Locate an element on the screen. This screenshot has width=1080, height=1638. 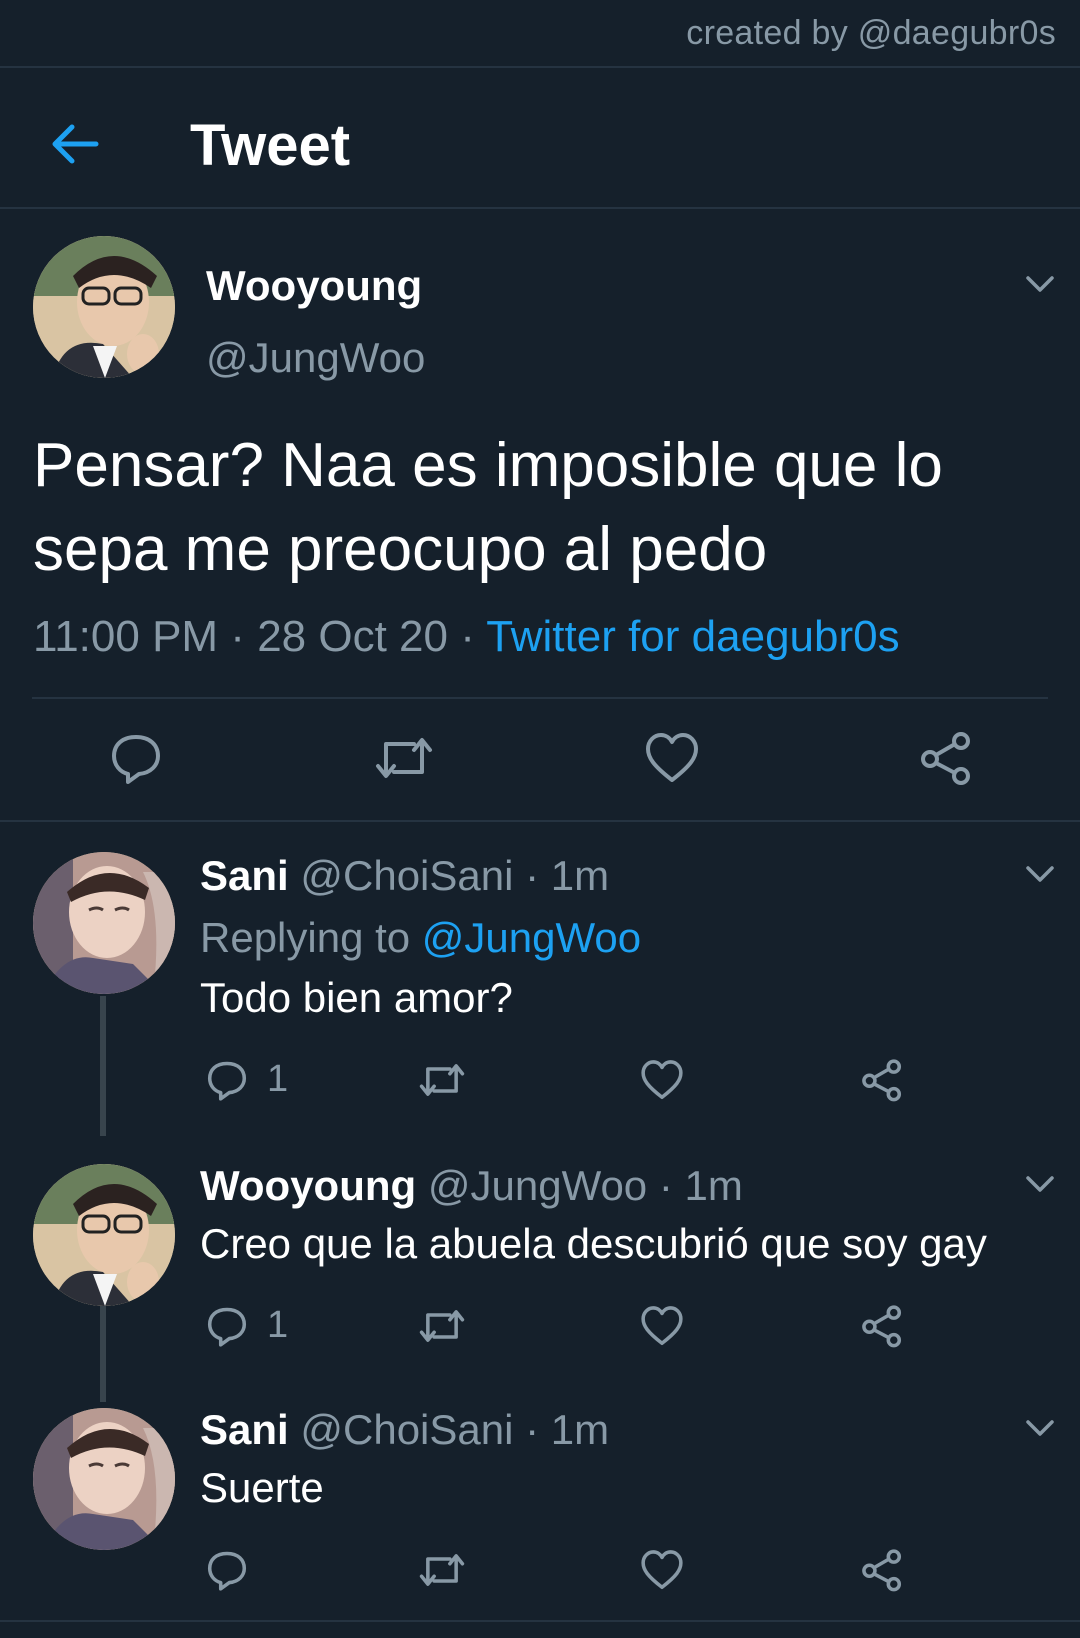
page-title: Tweet is located at coordinates (270, 145).